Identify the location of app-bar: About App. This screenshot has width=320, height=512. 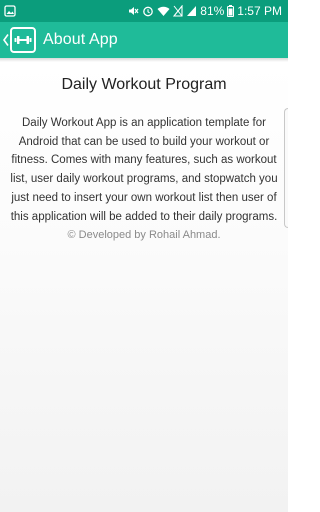
(144, 40).